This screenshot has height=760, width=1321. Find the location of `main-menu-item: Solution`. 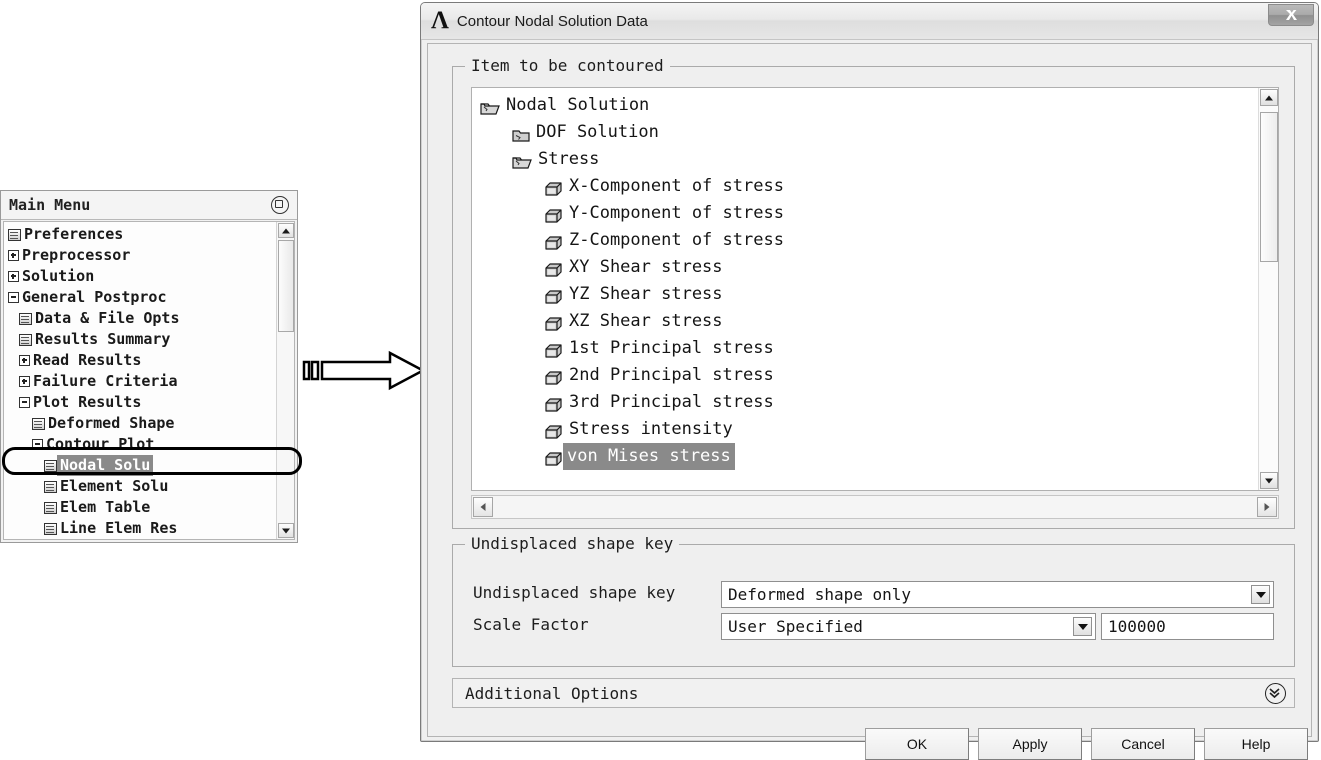

main-menu-item: Solution is located at coordinates (140, 276).